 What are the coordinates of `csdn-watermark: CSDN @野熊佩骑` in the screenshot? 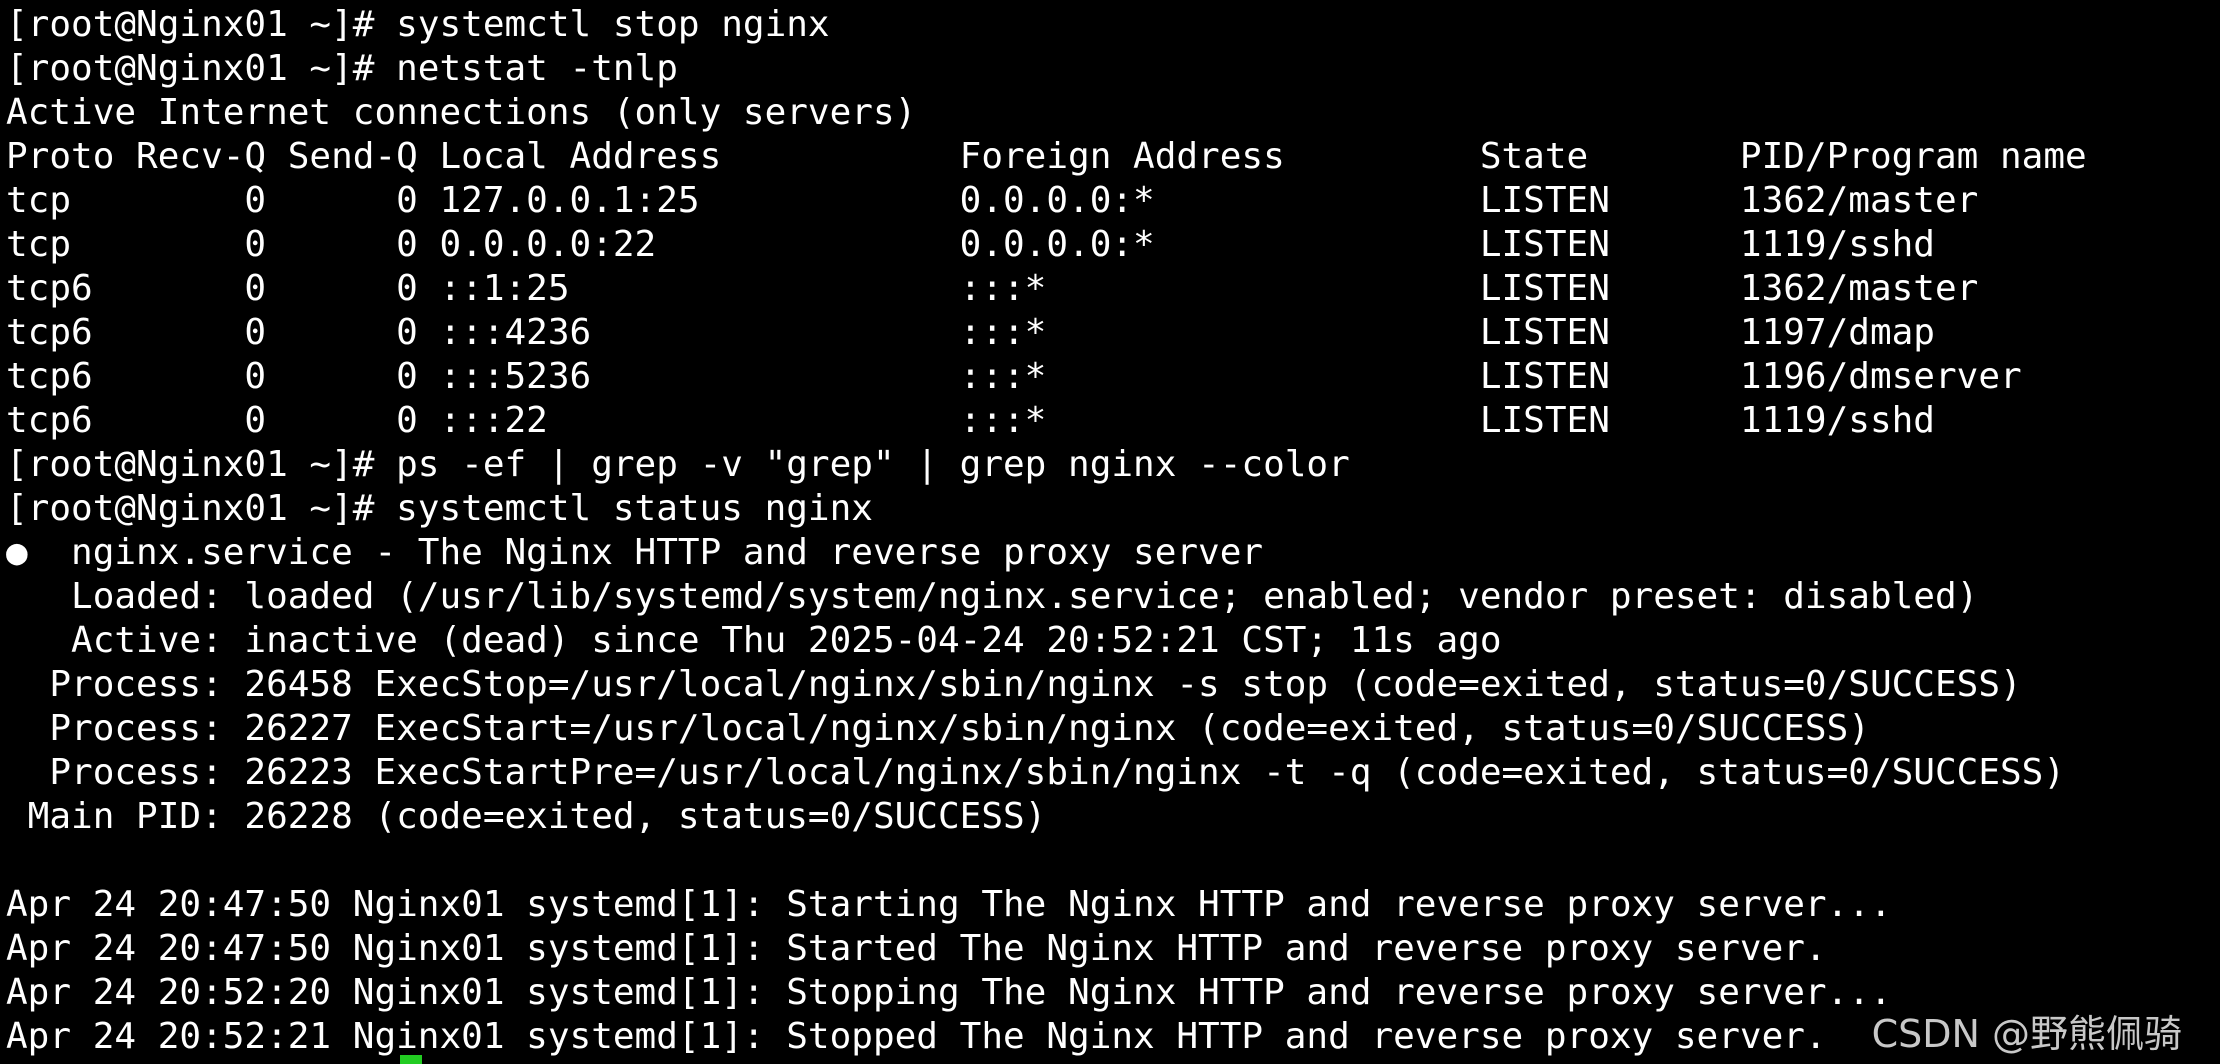 It's located at (2026, 1034).